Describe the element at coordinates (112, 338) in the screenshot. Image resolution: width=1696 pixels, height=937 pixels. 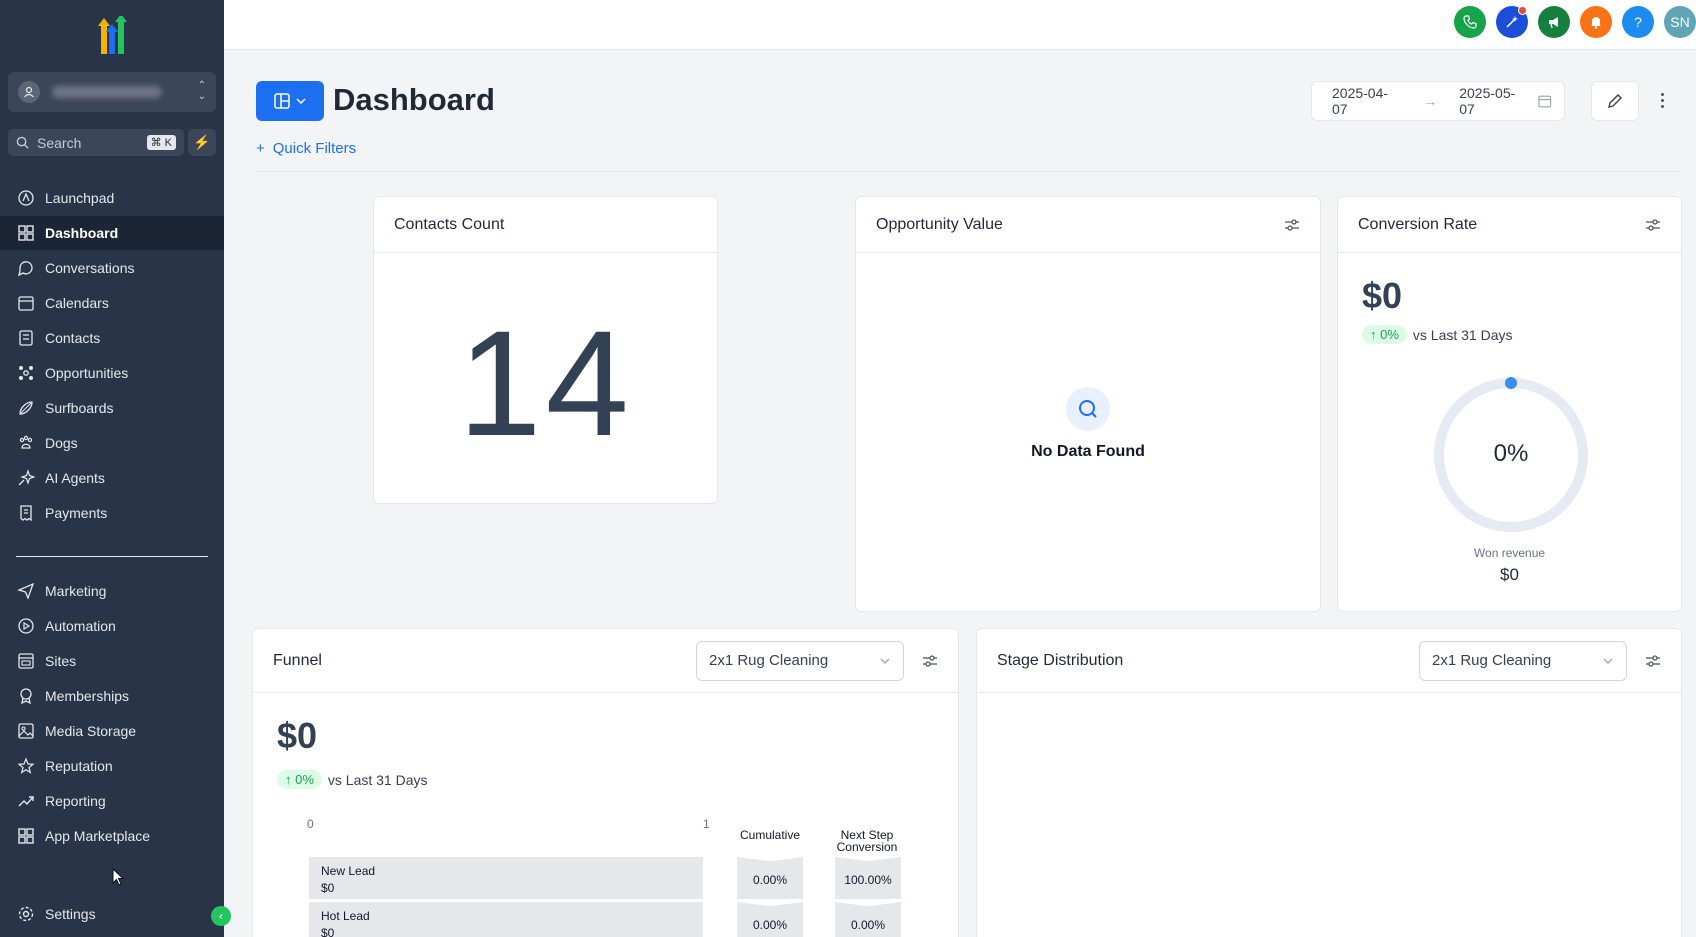
I see `sidebar-item-contacts: Contacts` at that location.